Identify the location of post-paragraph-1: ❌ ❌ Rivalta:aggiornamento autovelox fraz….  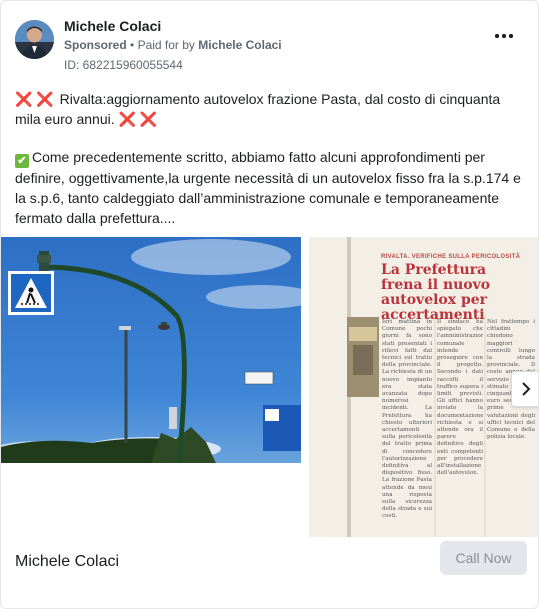
(271, 109).